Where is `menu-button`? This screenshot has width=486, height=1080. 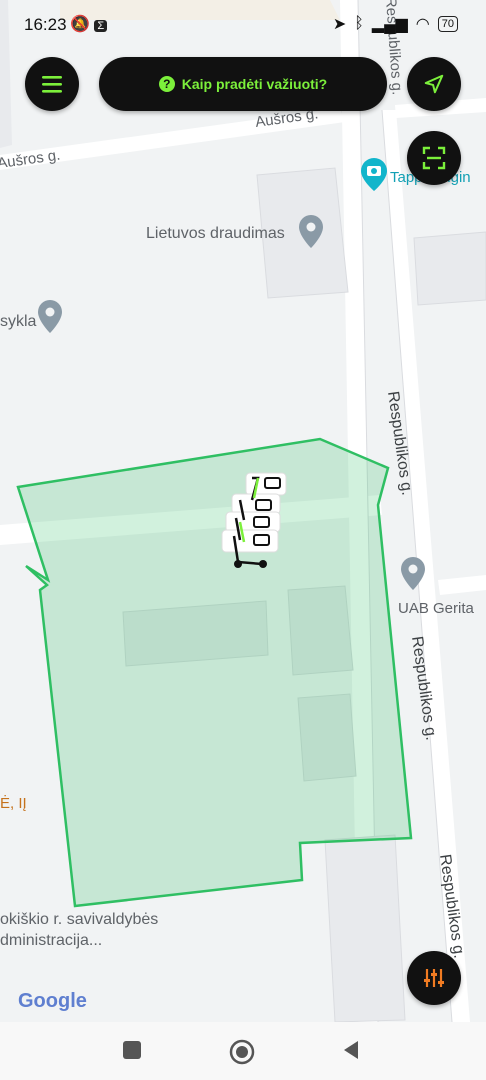 menu-button is located at coordinates (52, 84).